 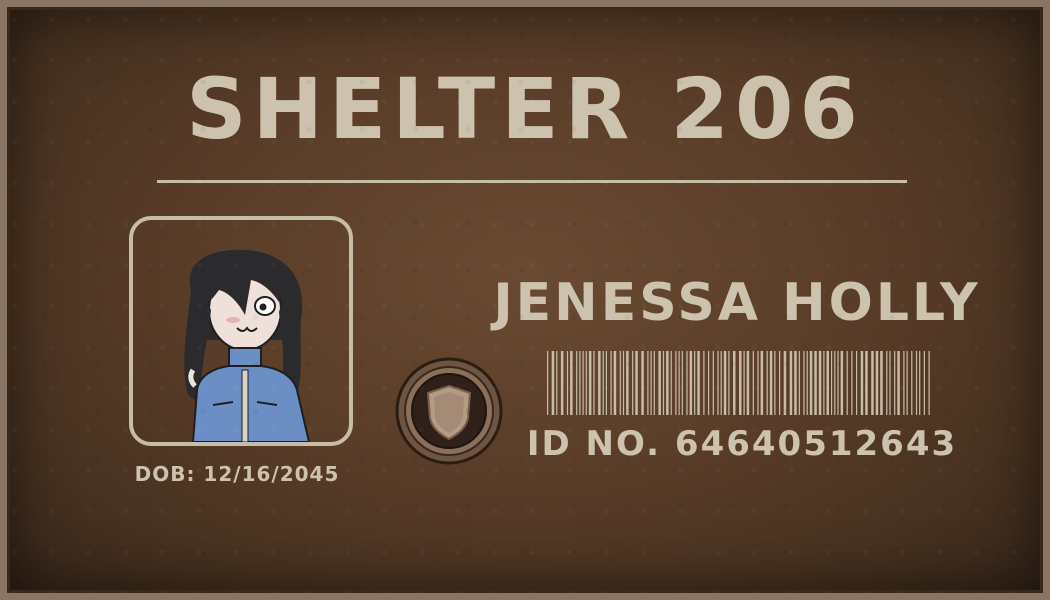 I want to click on date-of-birth: DOB: 12/16/2045, so click(x=237, y=474).